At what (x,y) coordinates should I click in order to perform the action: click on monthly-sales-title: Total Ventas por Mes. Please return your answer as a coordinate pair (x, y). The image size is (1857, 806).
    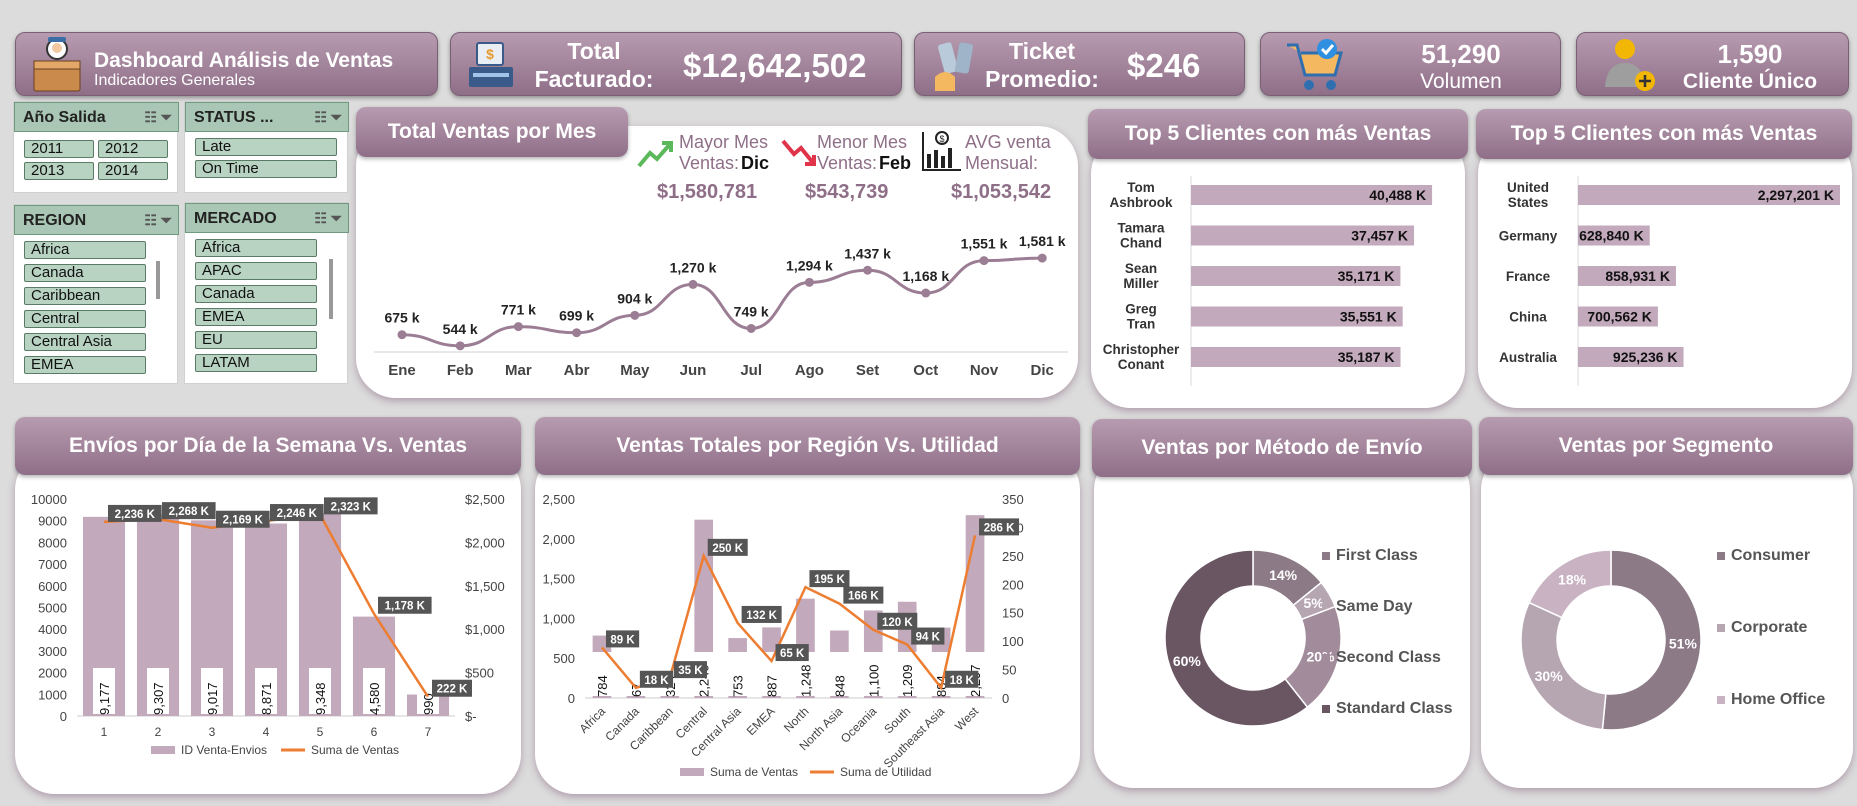
    Looking at the image, I should click on (492, 132).